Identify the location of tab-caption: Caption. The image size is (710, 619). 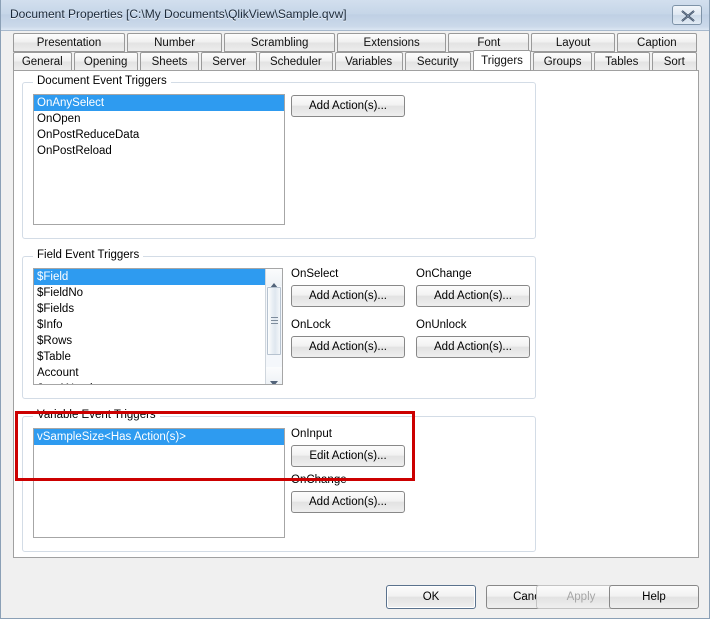
(657, 42).